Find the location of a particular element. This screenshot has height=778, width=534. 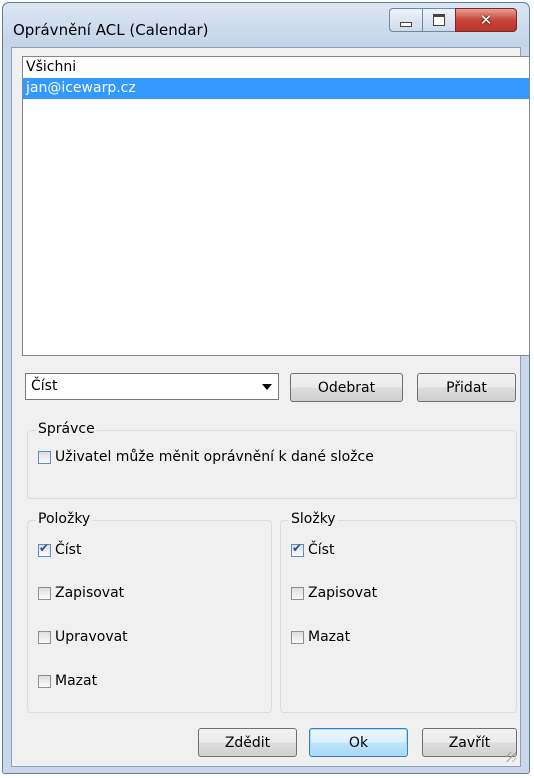

maximize-button is located at coordinates (439, 20).